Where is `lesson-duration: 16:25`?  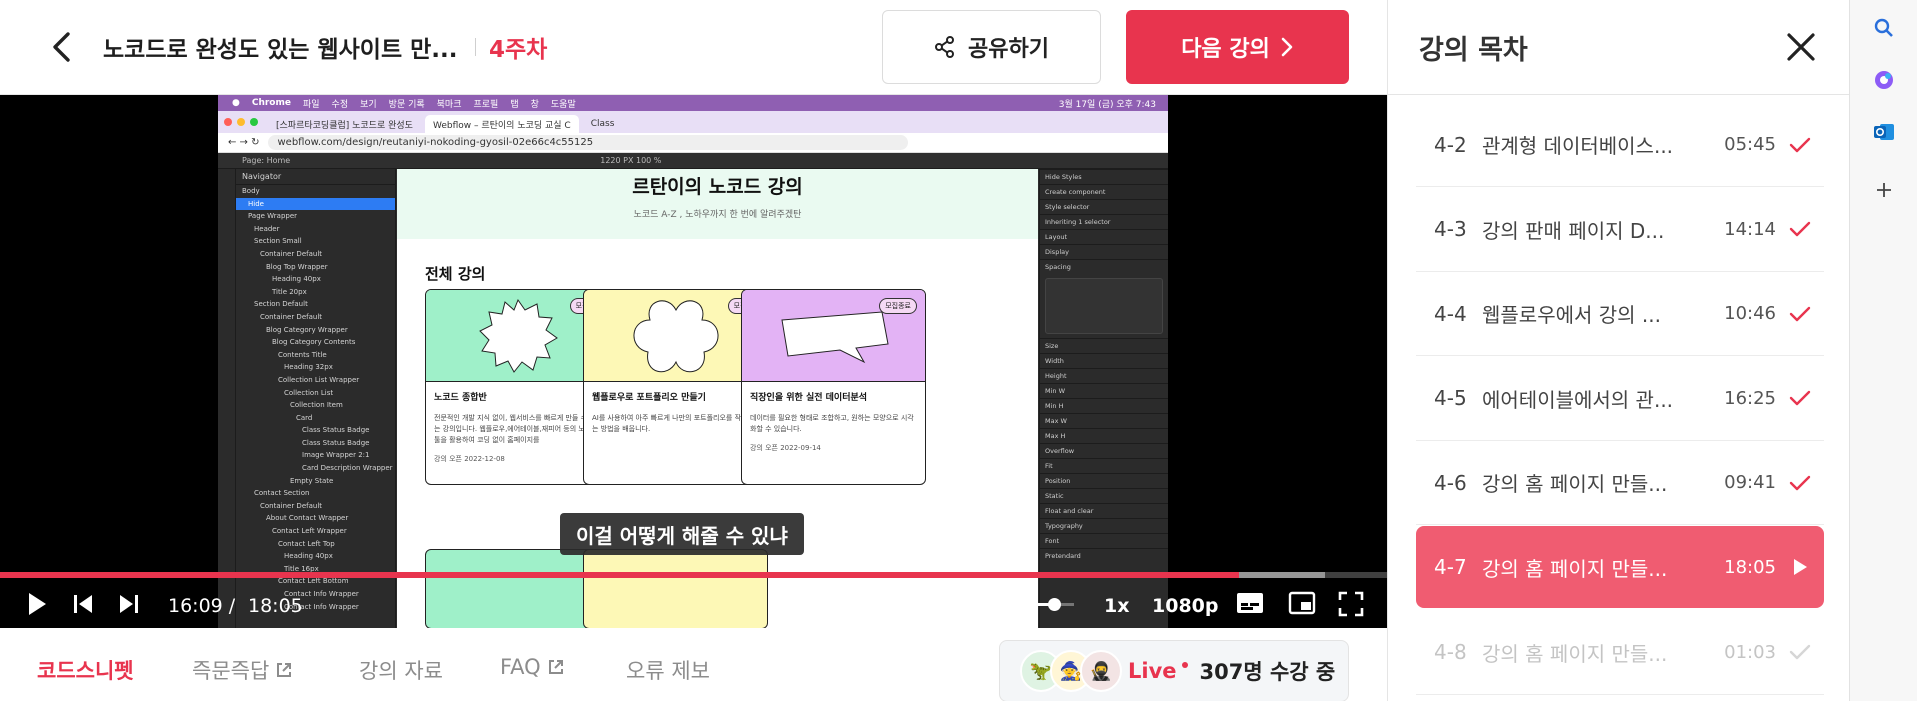
lesson-duration: 16:25 is located at coordinates (1750, 398).